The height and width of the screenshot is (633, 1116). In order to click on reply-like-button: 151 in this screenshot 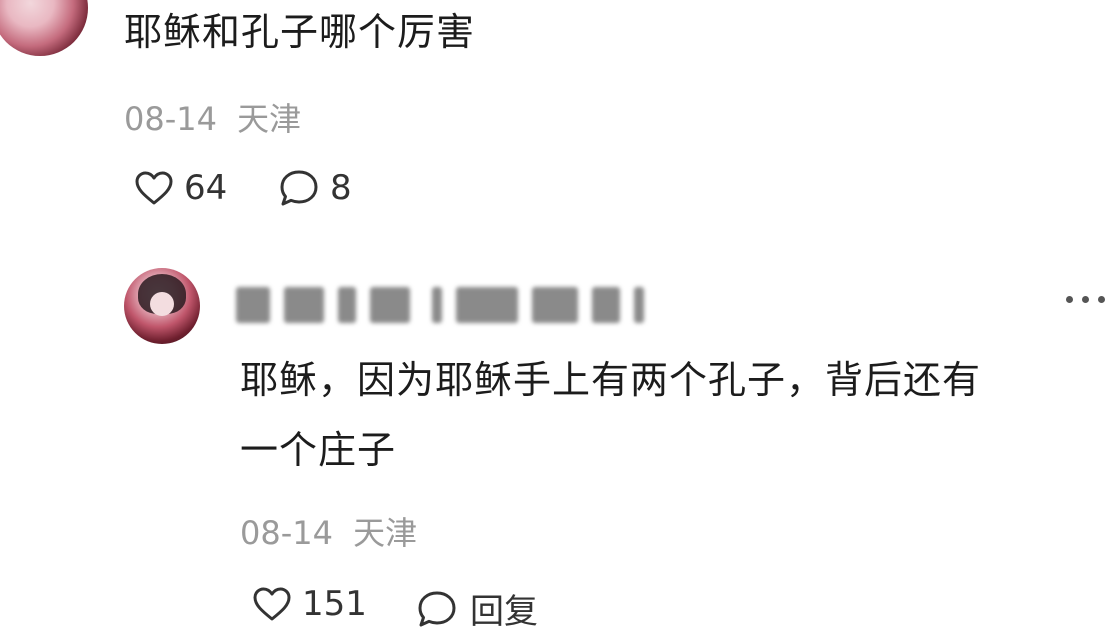, I will do `click(309, 604)`.